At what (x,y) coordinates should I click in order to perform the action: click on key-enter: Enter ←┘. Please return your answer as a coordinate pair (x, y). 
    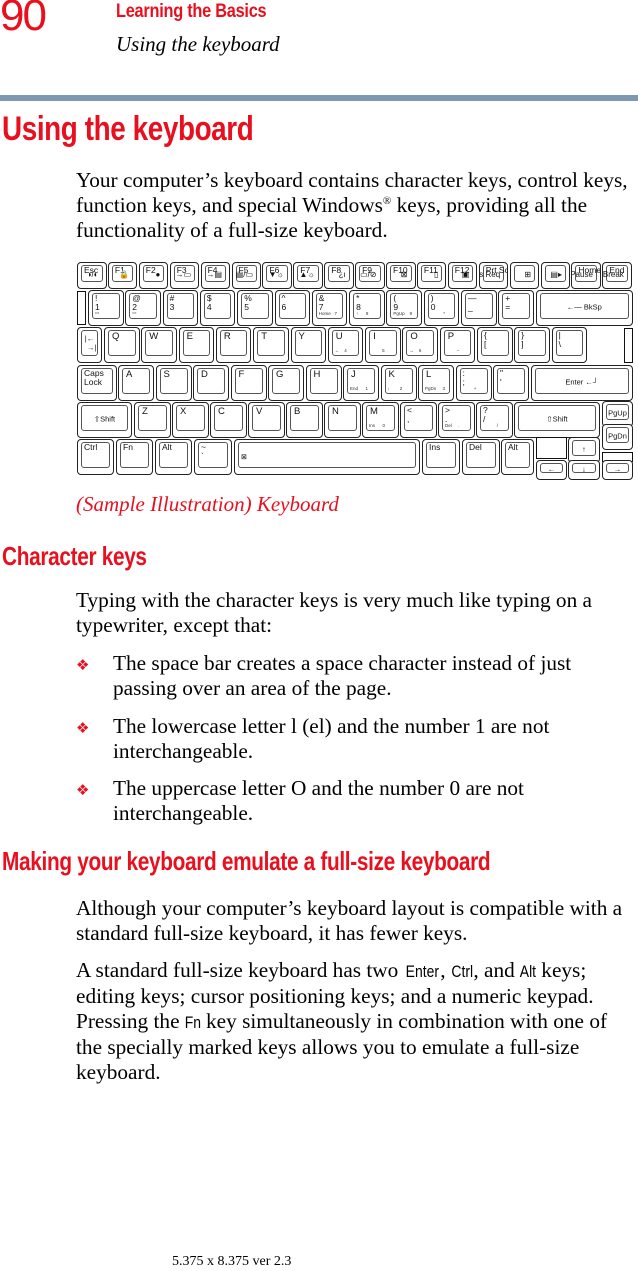
    Looking at the image, I should click on (581, 383).